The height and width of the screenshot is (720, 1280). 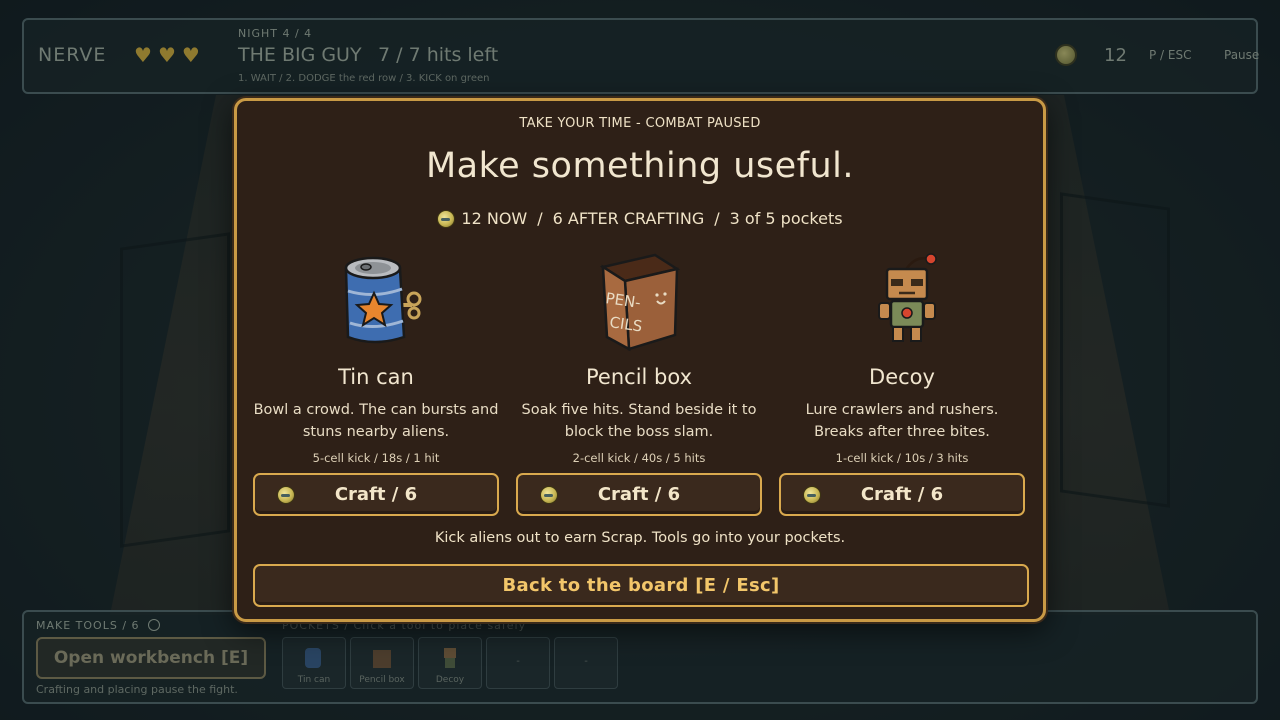 I want to click on tool-stats: 1-cell kick / 10s / 3 hits, so click(x=902, y=458).